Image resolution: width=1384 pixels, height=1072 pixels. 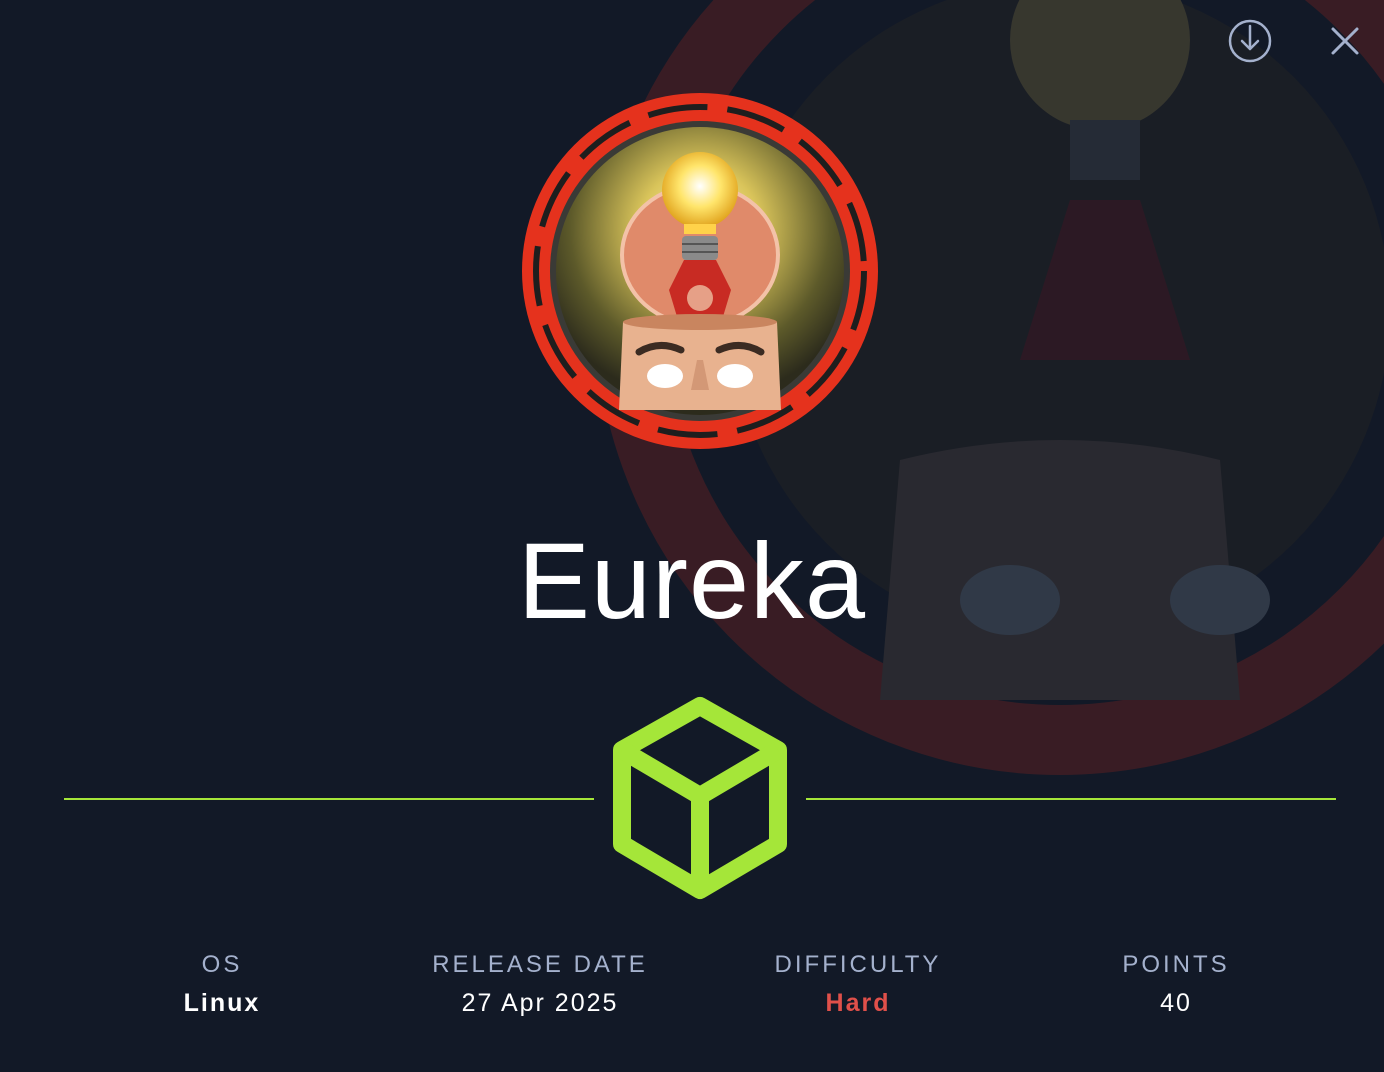 I want to click on machine-title: Eureka, so click(x=692, y=580).